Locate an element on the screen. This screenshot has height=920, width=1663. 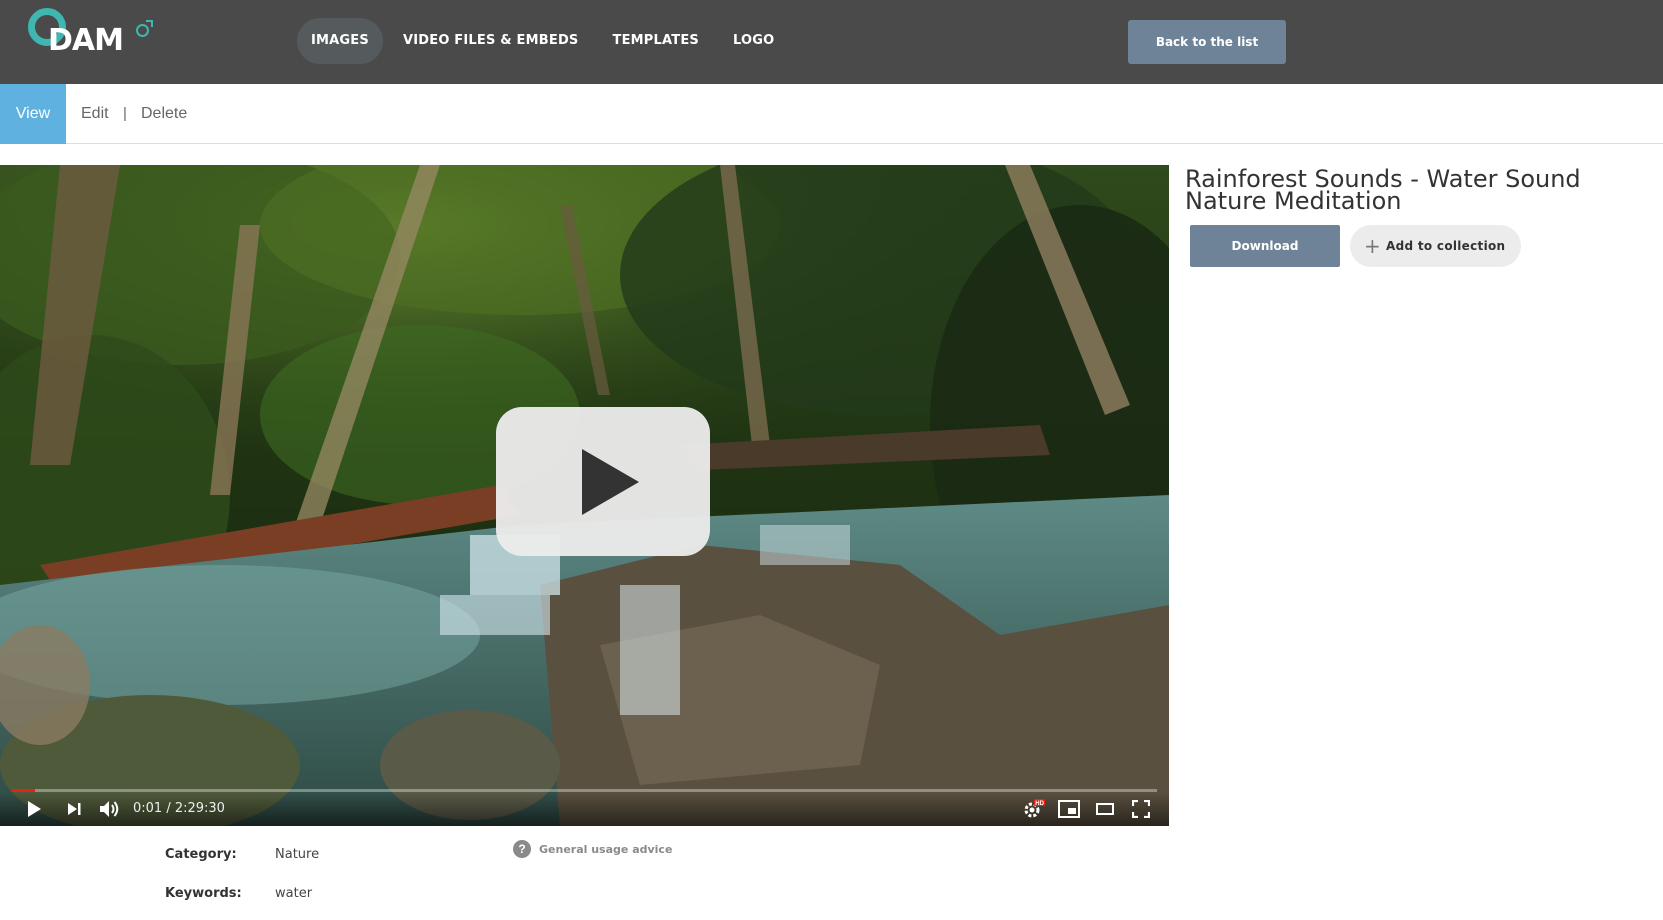
add-to-collection-label: Add to collection is located at coordinates (1446, 246).